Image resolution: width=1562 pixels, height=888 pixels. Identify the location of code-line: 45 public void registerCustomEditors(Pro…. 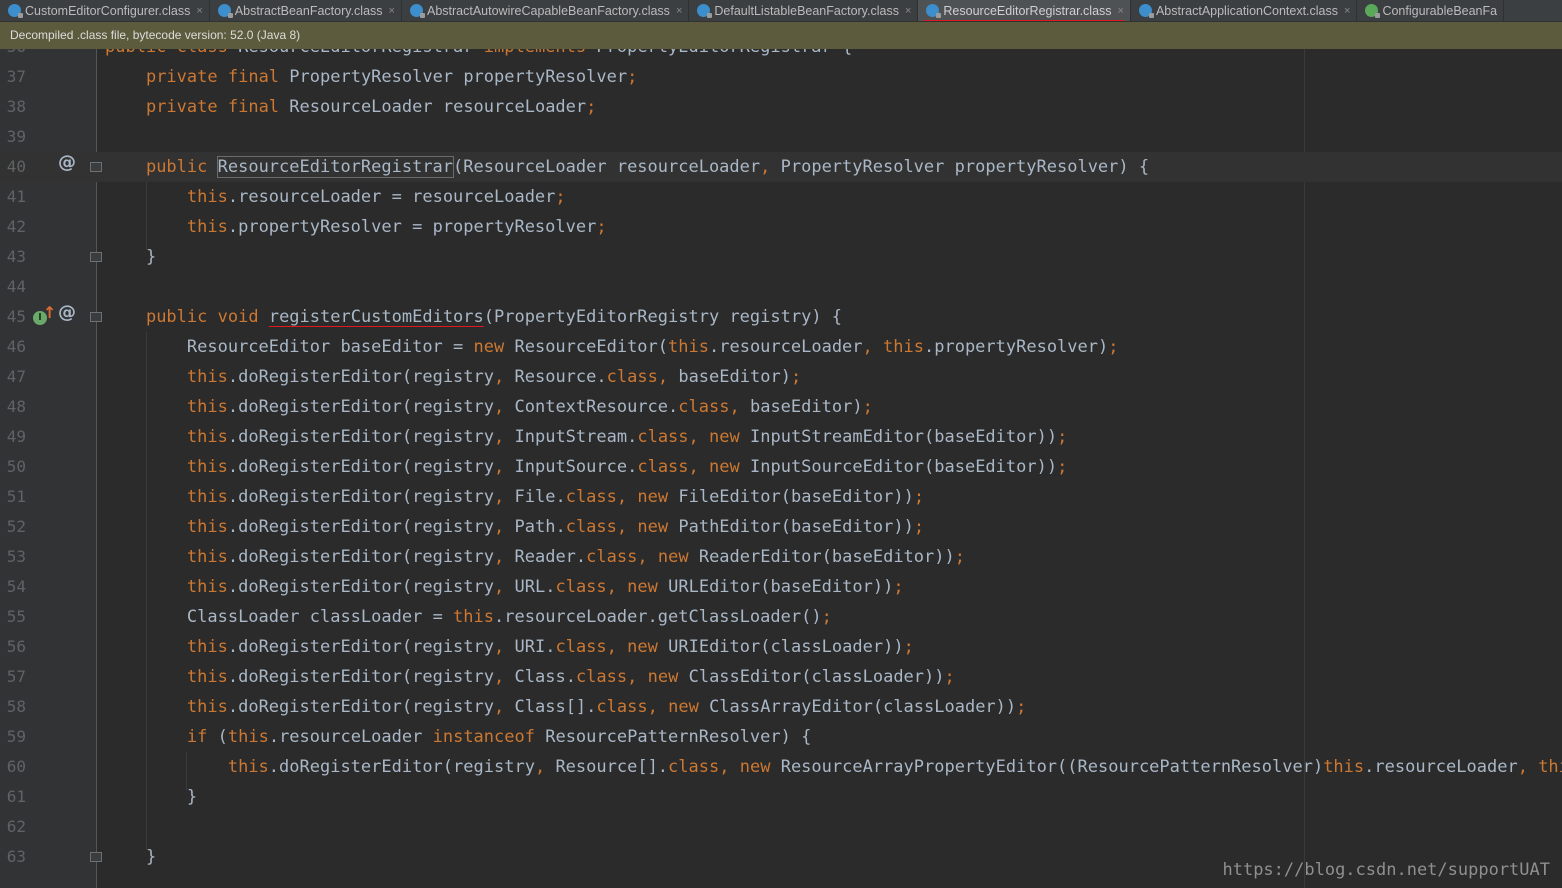
(781, 317).